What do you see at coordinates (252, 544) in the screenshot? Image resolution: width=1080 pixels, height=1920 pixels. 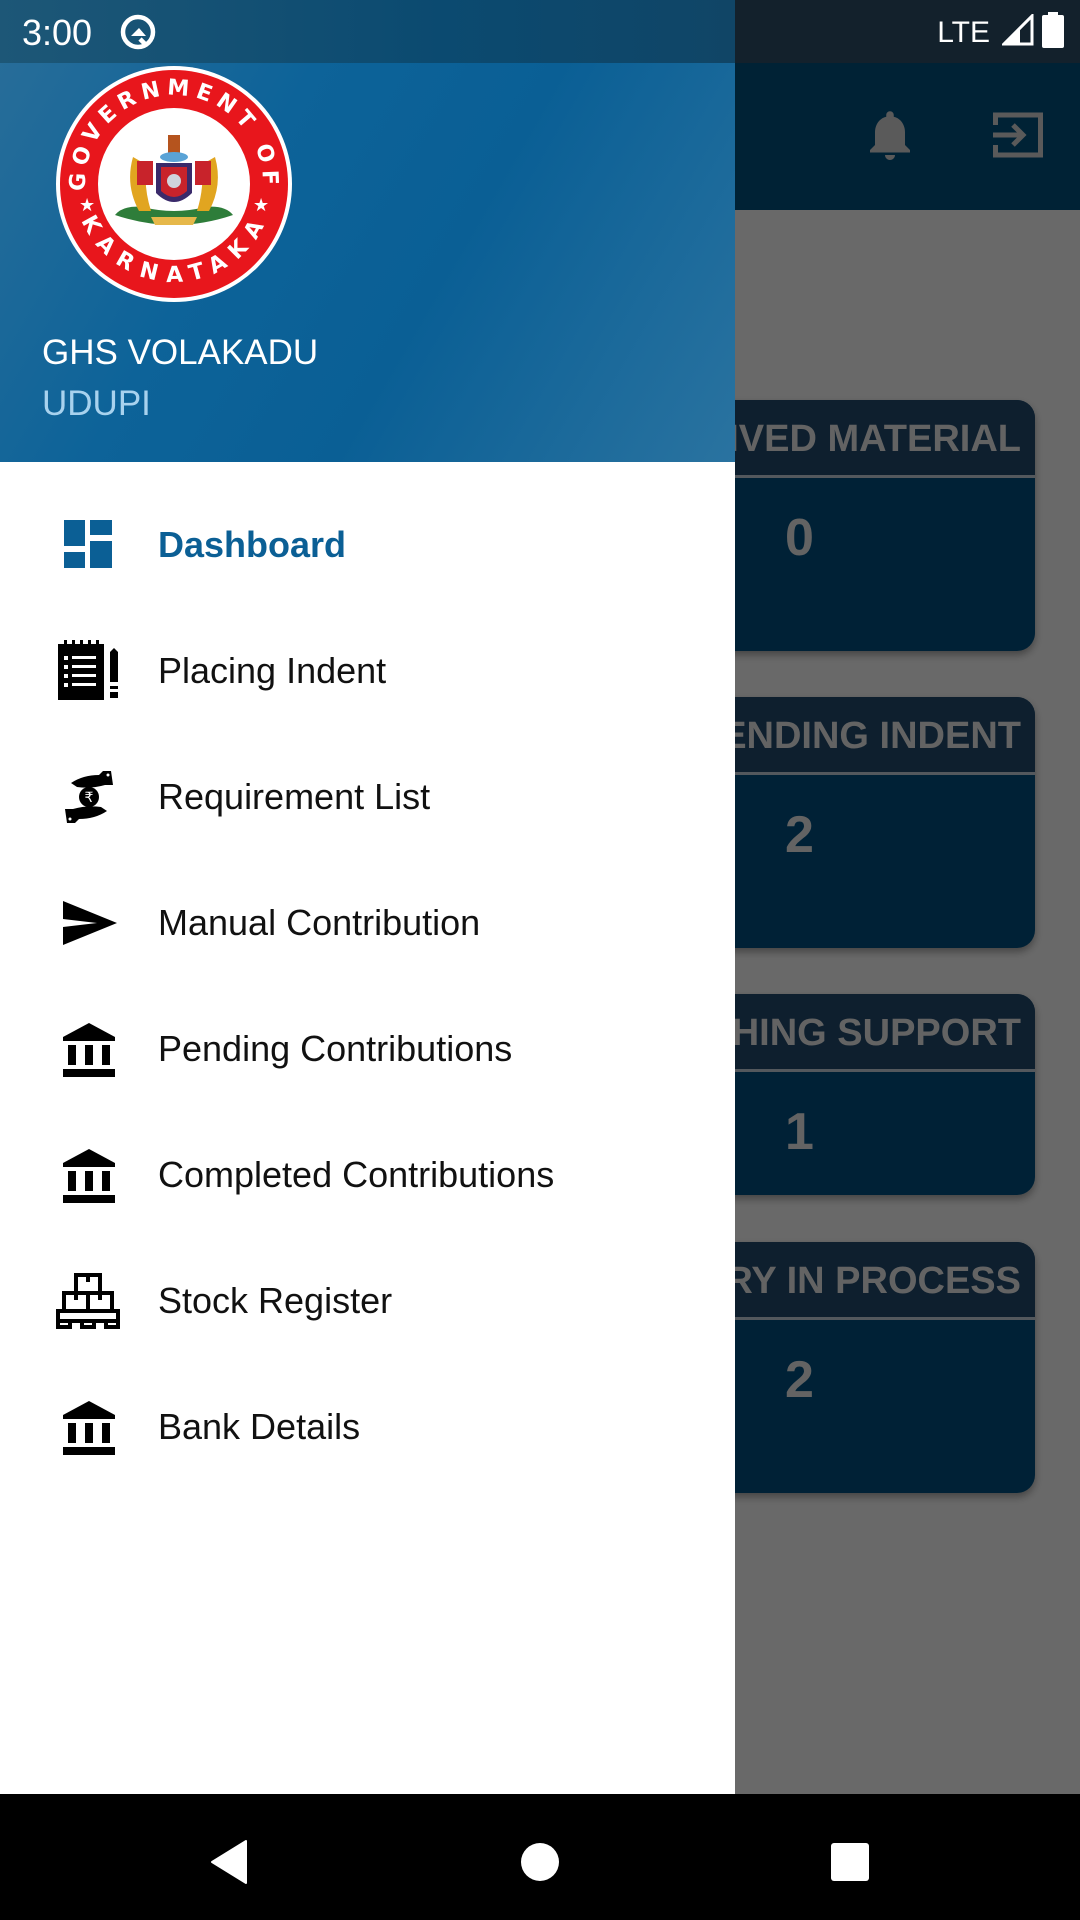 I see `menu-item-label: Dashboard` at bounding box center [252, 544].